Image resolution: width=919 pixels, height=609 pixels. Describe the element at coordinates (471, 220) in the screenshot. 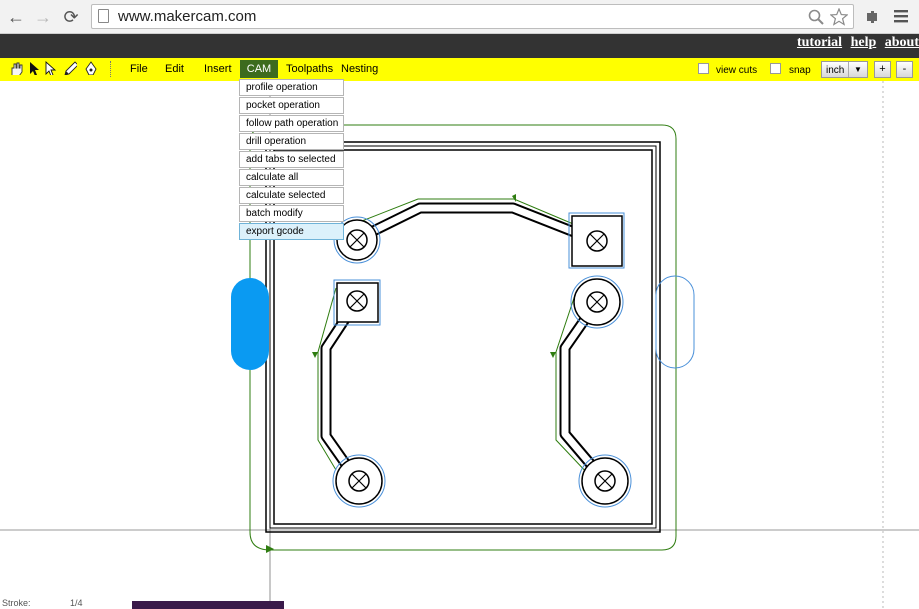

I see `top-trace` at that location.